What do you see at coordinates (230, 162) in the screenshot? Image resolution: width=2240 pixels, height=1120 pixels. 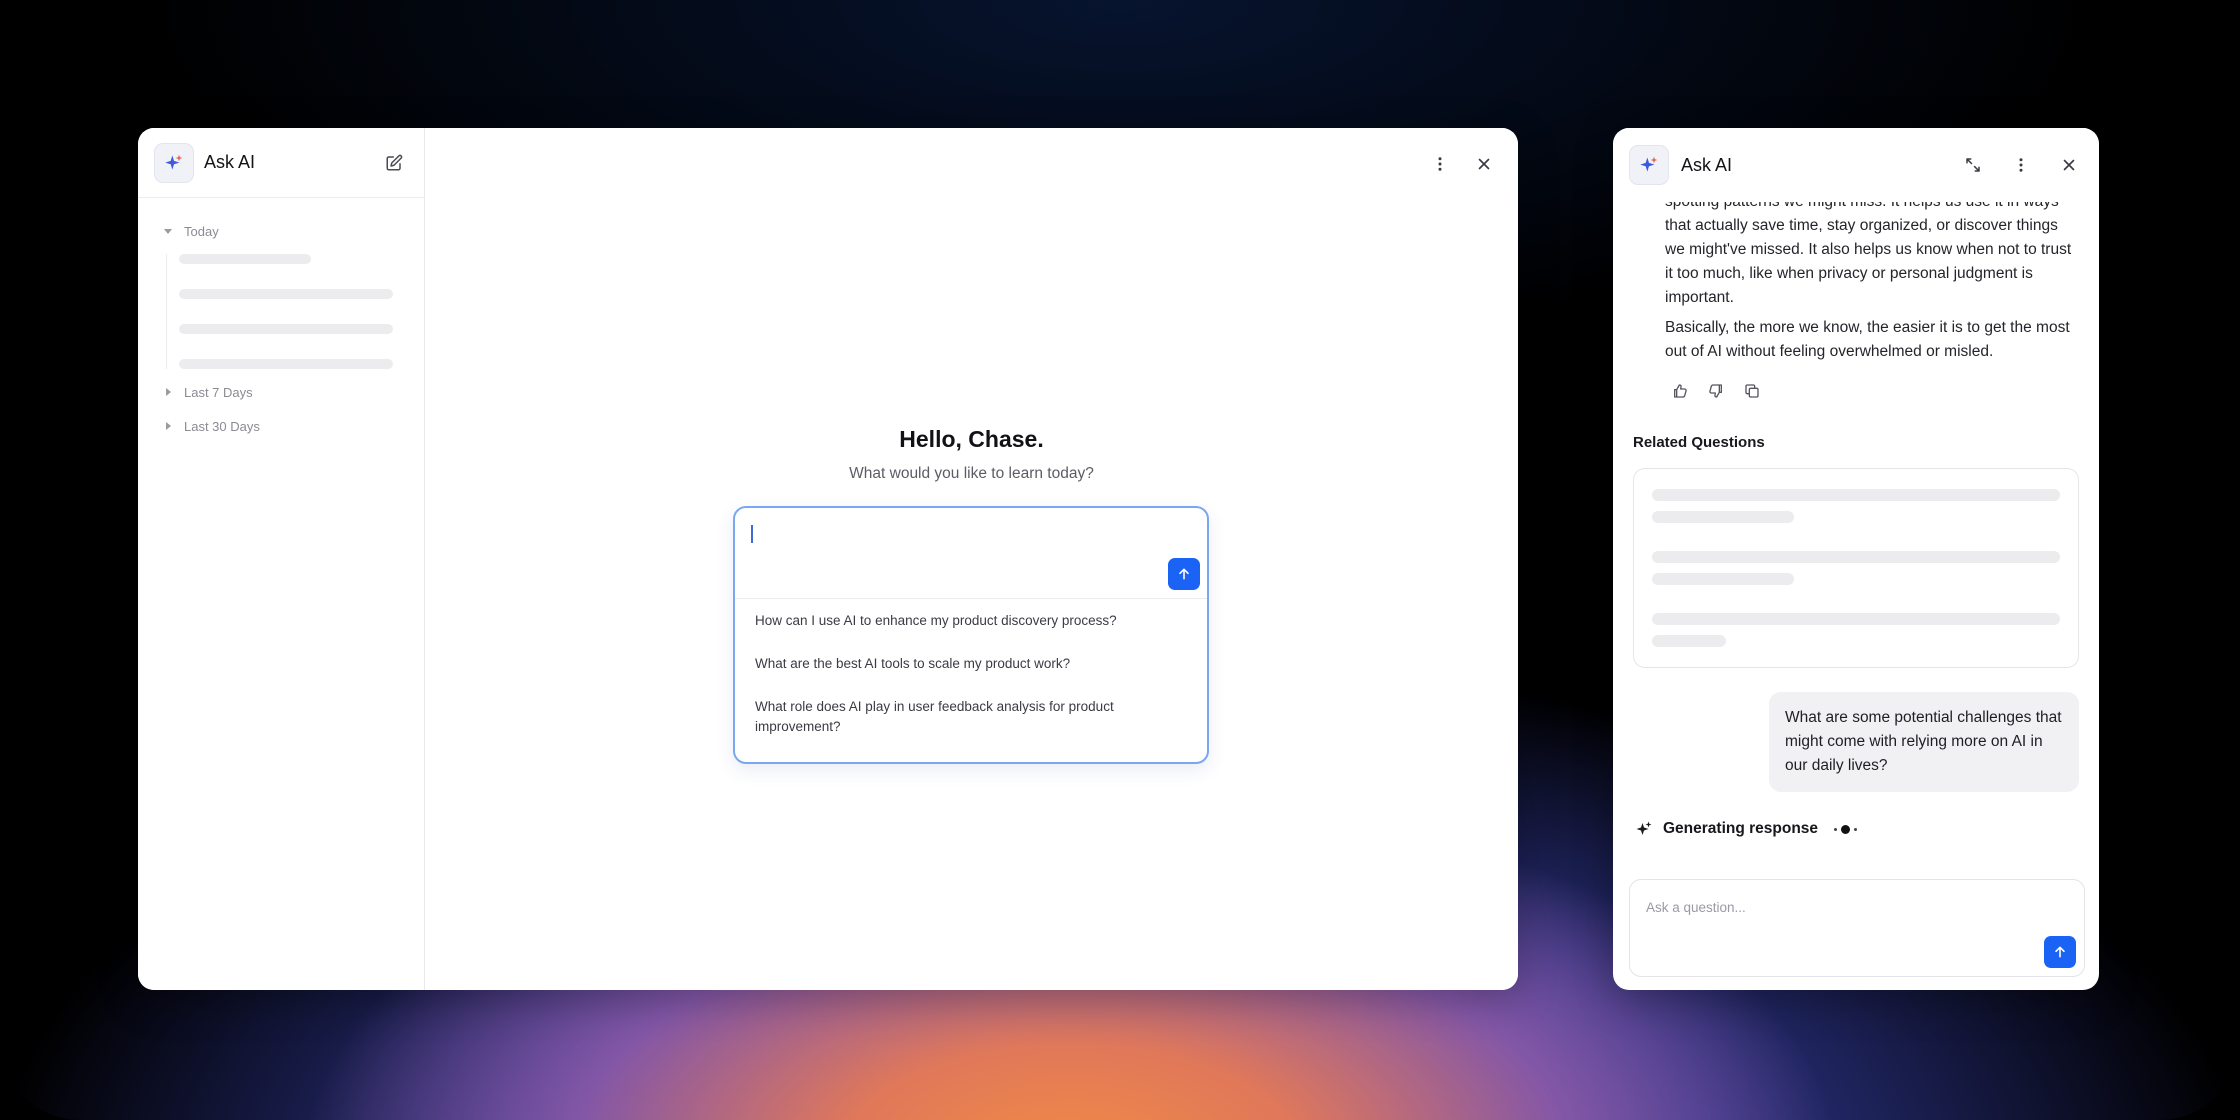 I see `app-title: Ask AI` at bounding box center [230, 162].